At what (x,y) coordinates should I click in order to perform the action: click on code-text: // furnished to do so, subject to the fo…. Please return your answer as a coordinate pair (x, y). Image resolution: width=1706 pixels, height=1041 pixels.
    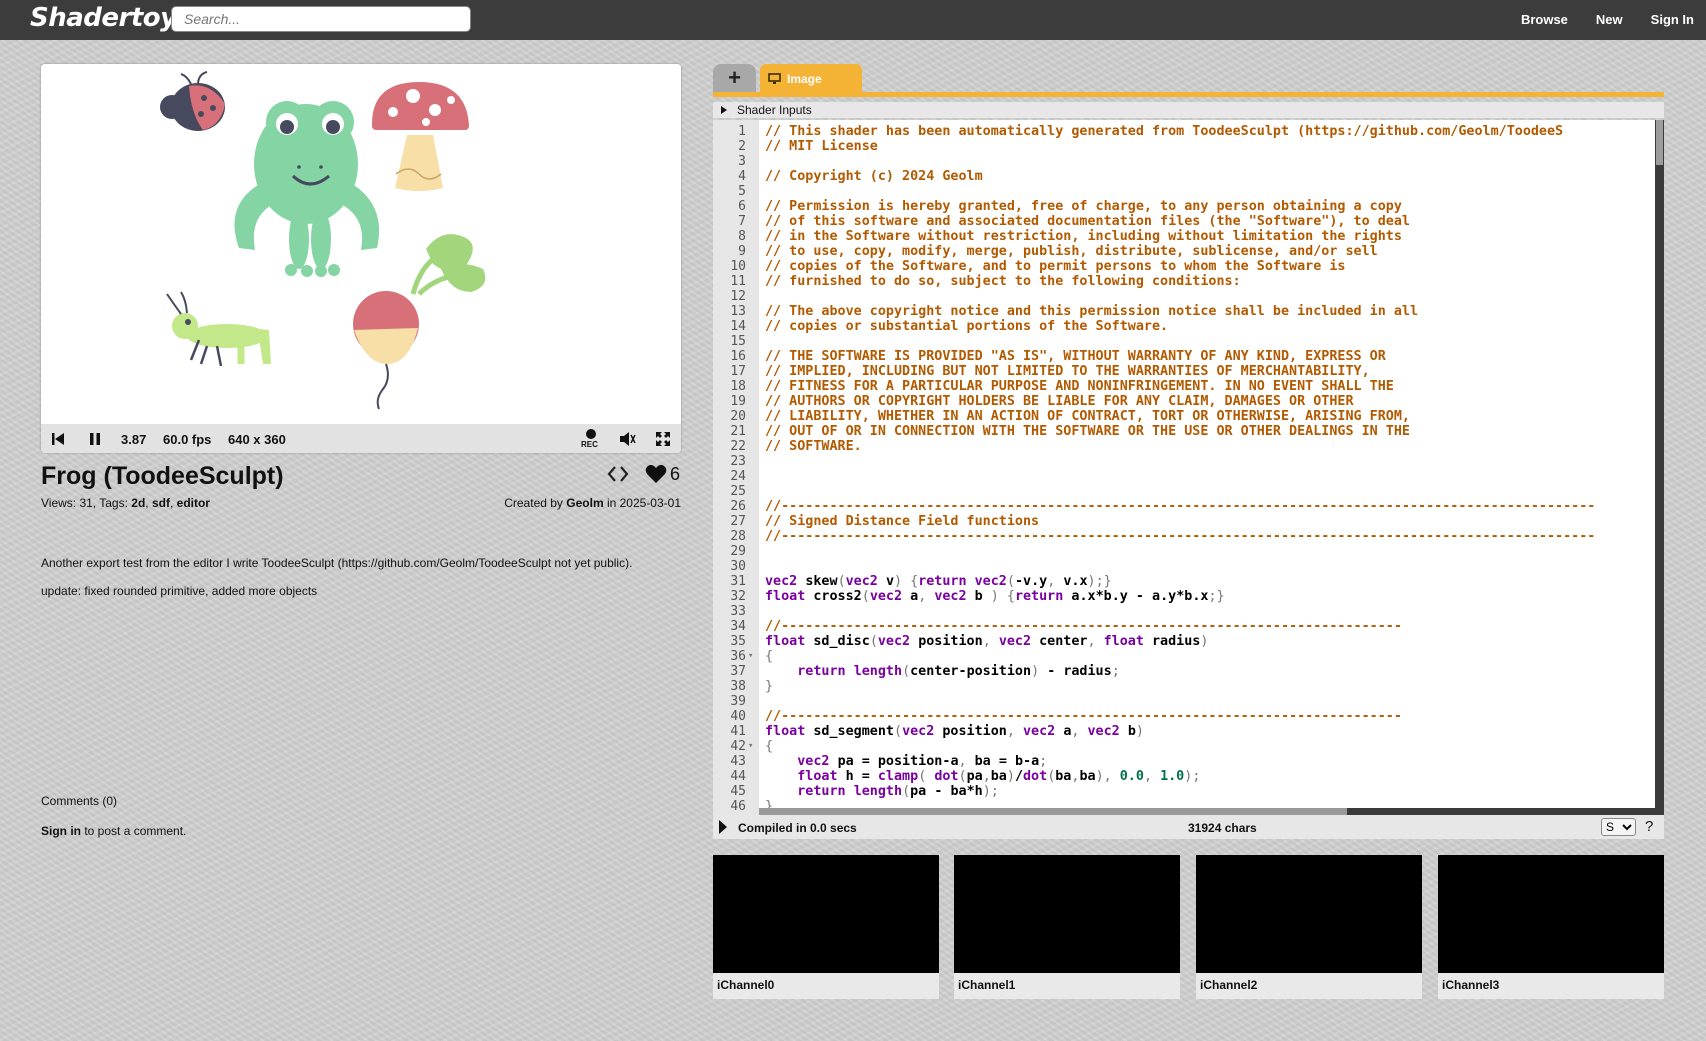
    Looking at the image, I should click on (1003, 281).